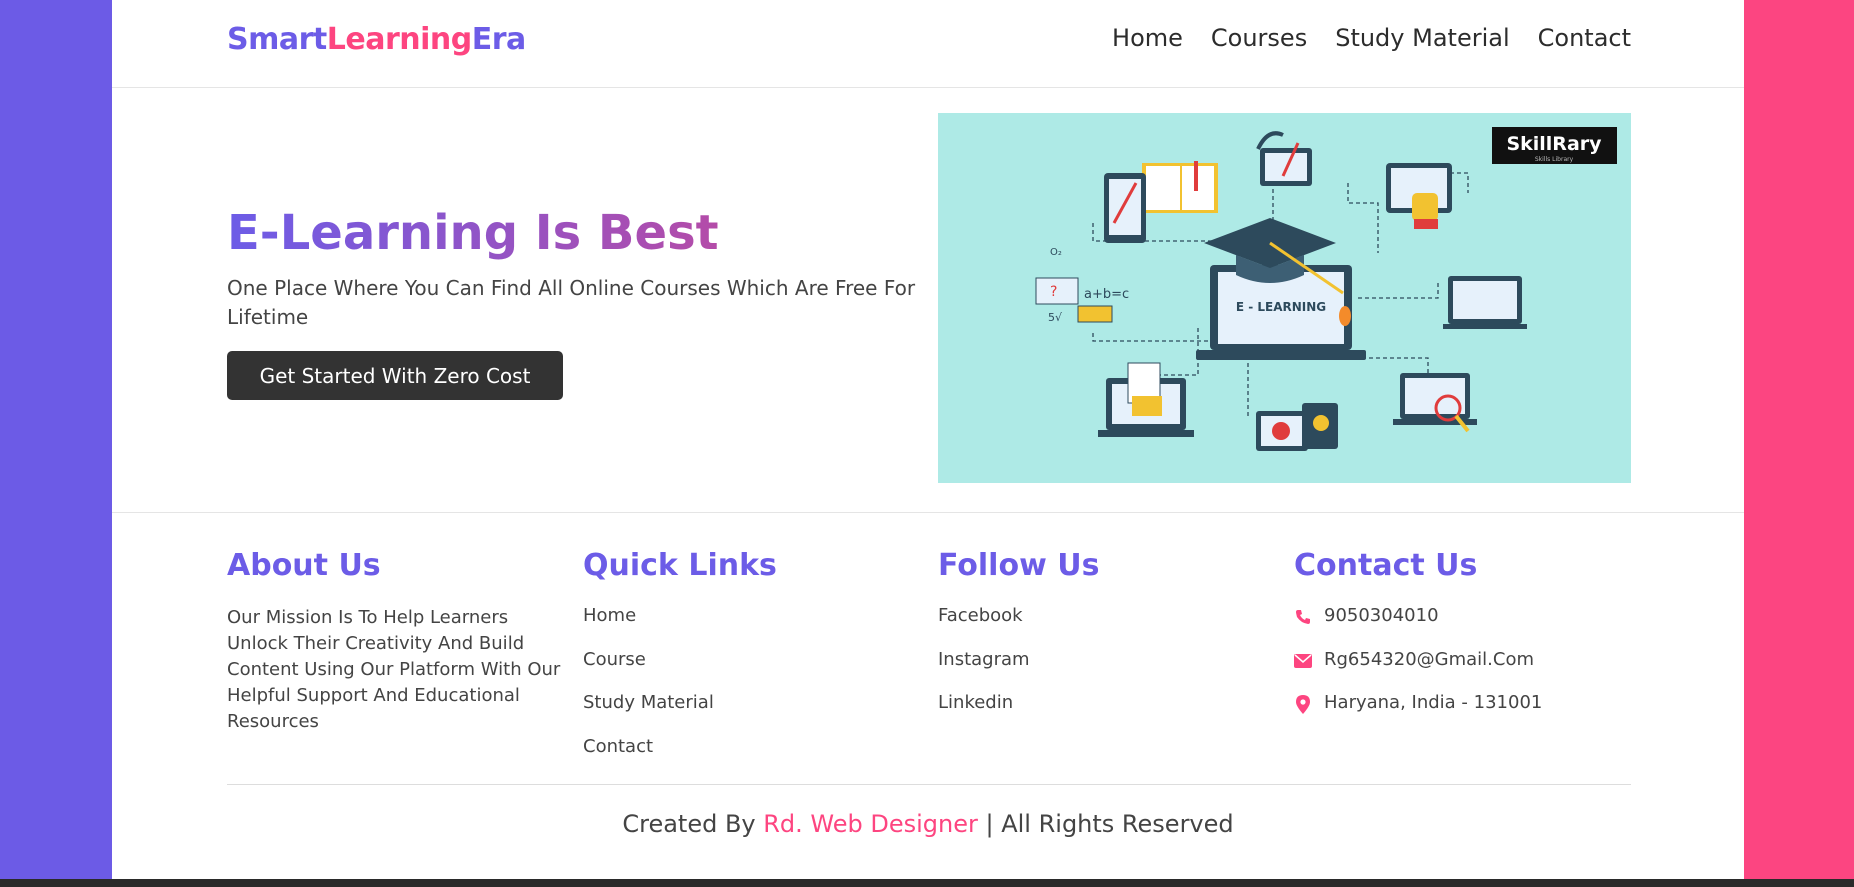 This screenshot has height=887, width=1854. Describe the element at coordinates (399, 39) in the screenshot. I see `logo-part-learning: Learning` at that location.